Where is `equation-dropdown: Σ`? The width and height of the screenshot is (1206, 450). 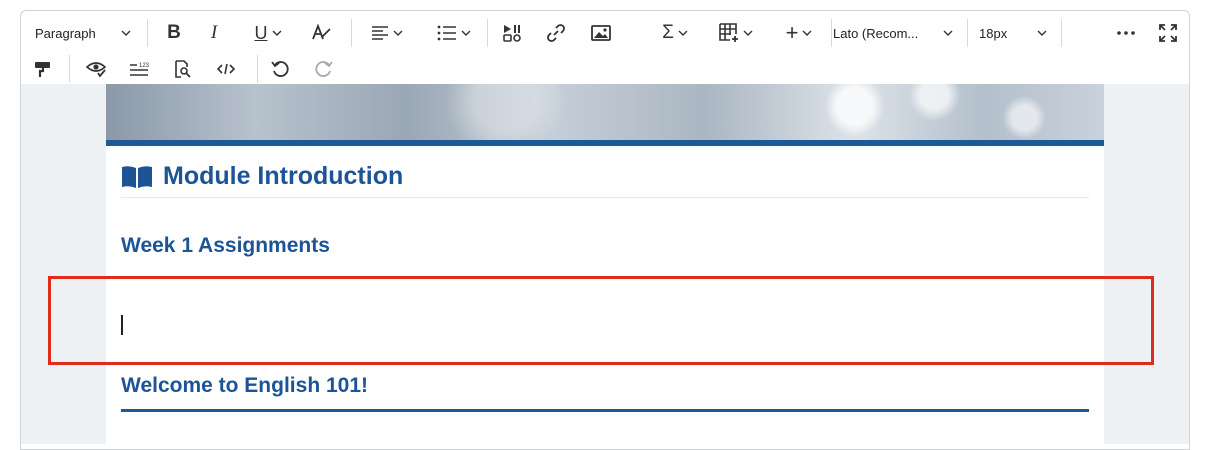
equation-dropdown: Σ is located at coordinates (675, 33).